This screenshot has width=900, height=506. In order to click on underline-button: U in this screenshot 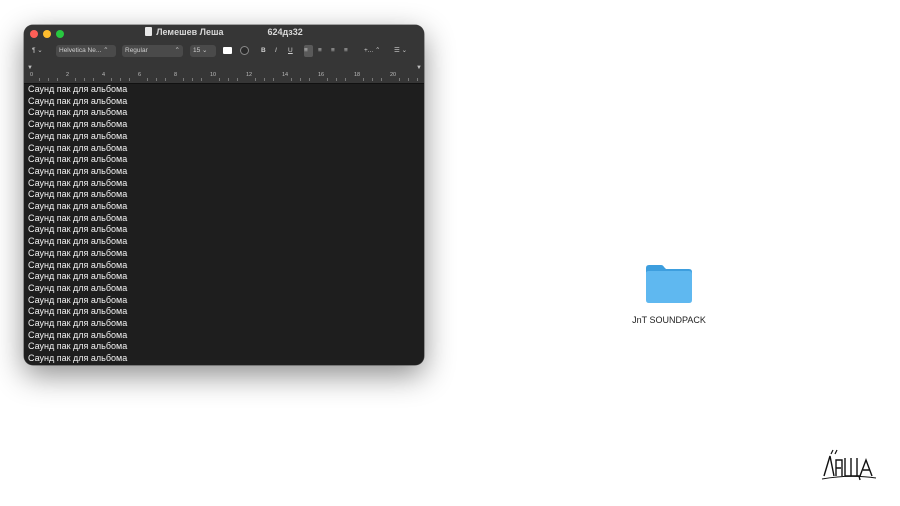, I will do `click(290, 51)`.